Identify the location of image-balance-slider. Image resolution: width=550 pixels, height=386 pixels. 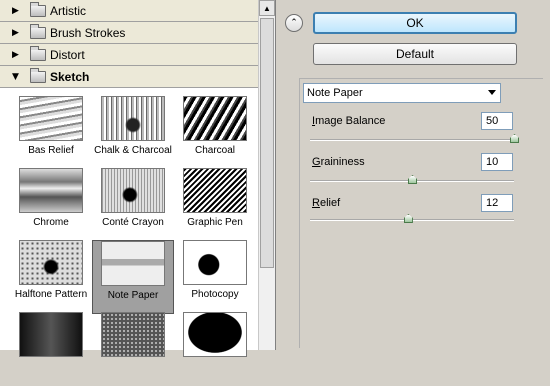
(414, 138).